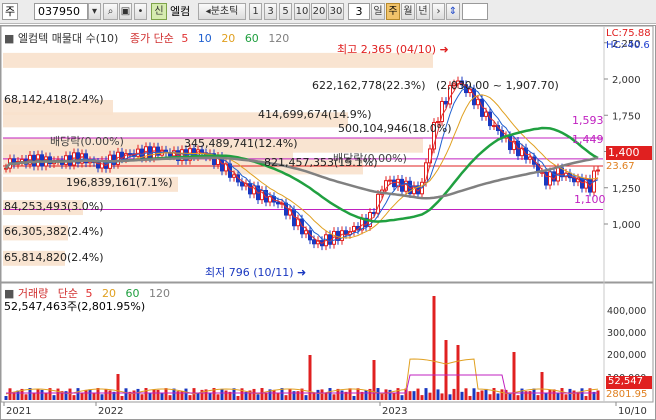 The image size is (656, 420). I want to click on marker-1449: 1,449, so click(588, 139).